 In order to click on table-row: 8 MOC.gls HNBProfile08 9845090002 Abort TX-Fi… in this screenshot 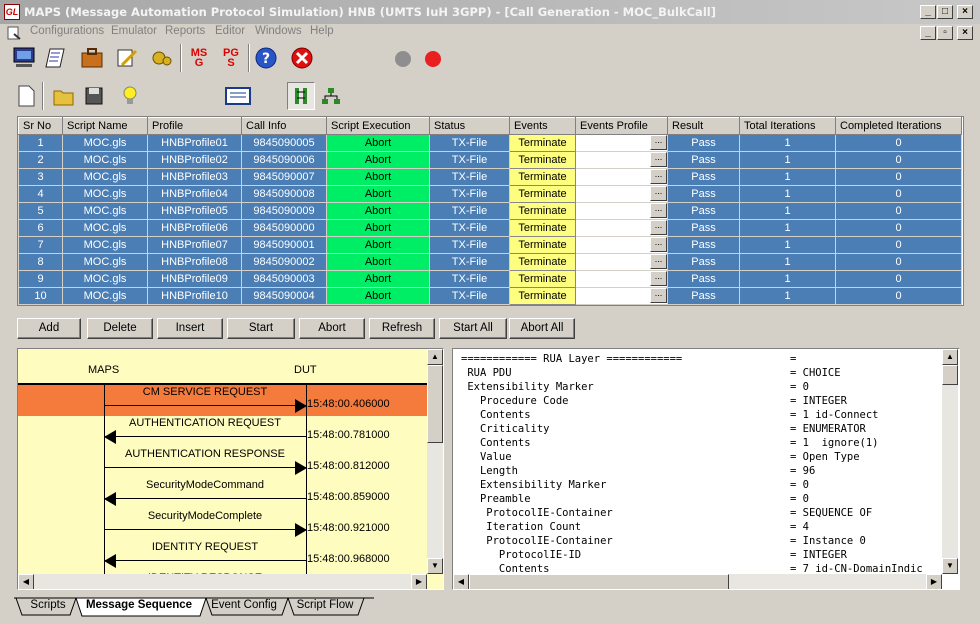, I will do `click(490, 262)`.